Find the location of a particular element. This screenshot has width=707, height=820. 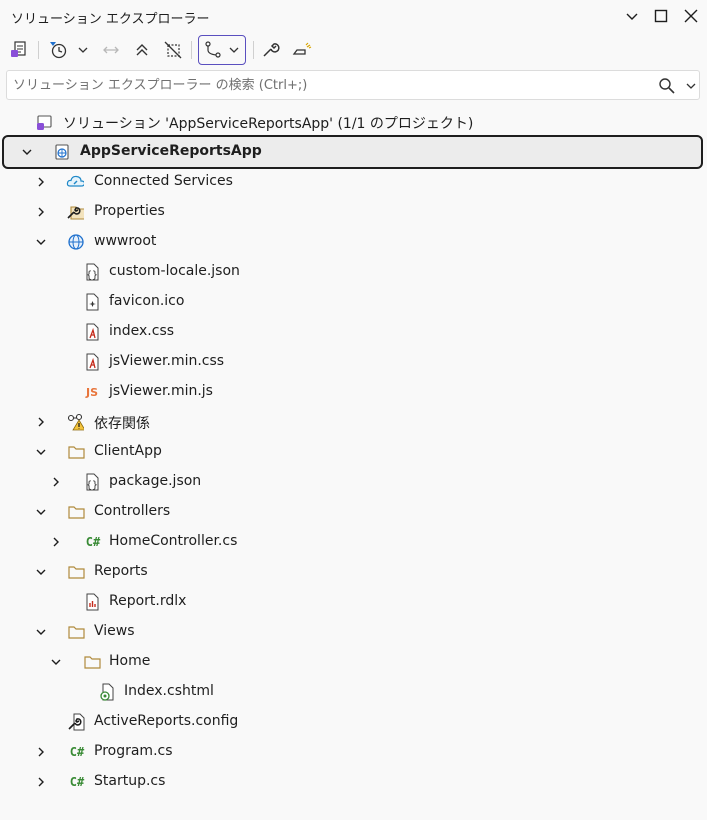

tree-item-label: Views is located at coordinates (114, 631).